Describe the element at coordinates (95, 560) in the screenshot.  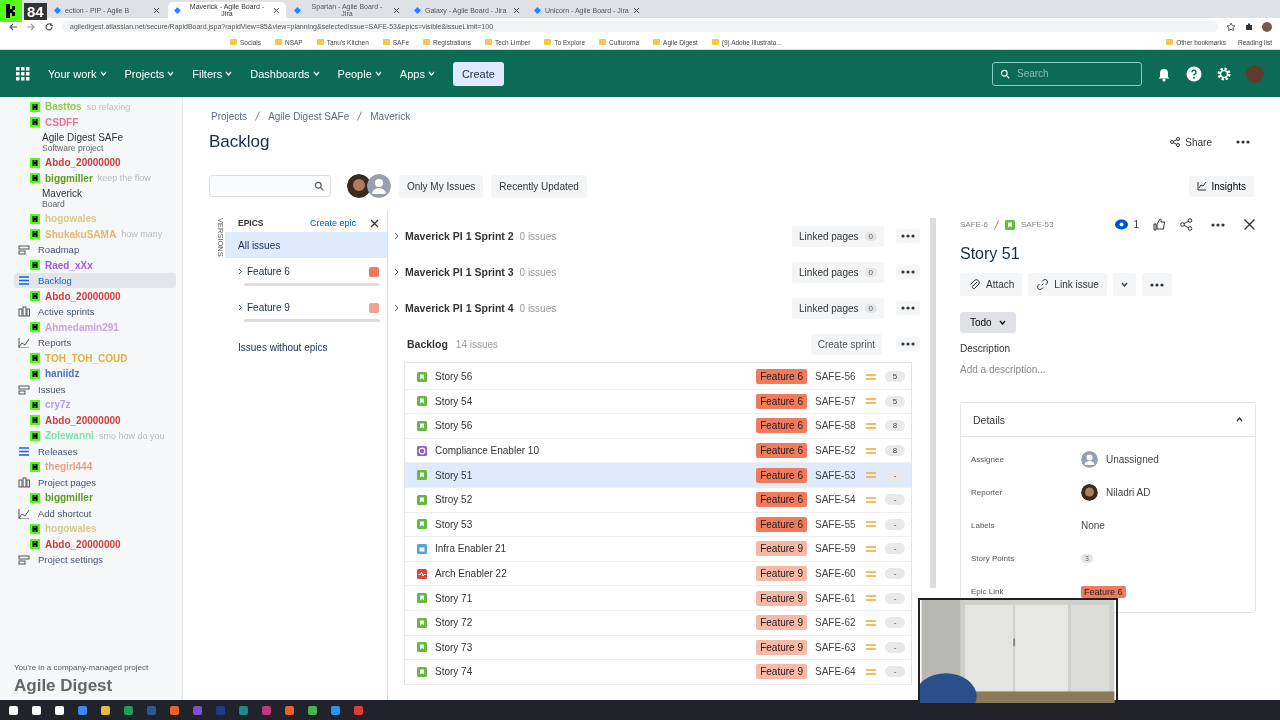
I see `sidebar-item: Project settings` at that location.